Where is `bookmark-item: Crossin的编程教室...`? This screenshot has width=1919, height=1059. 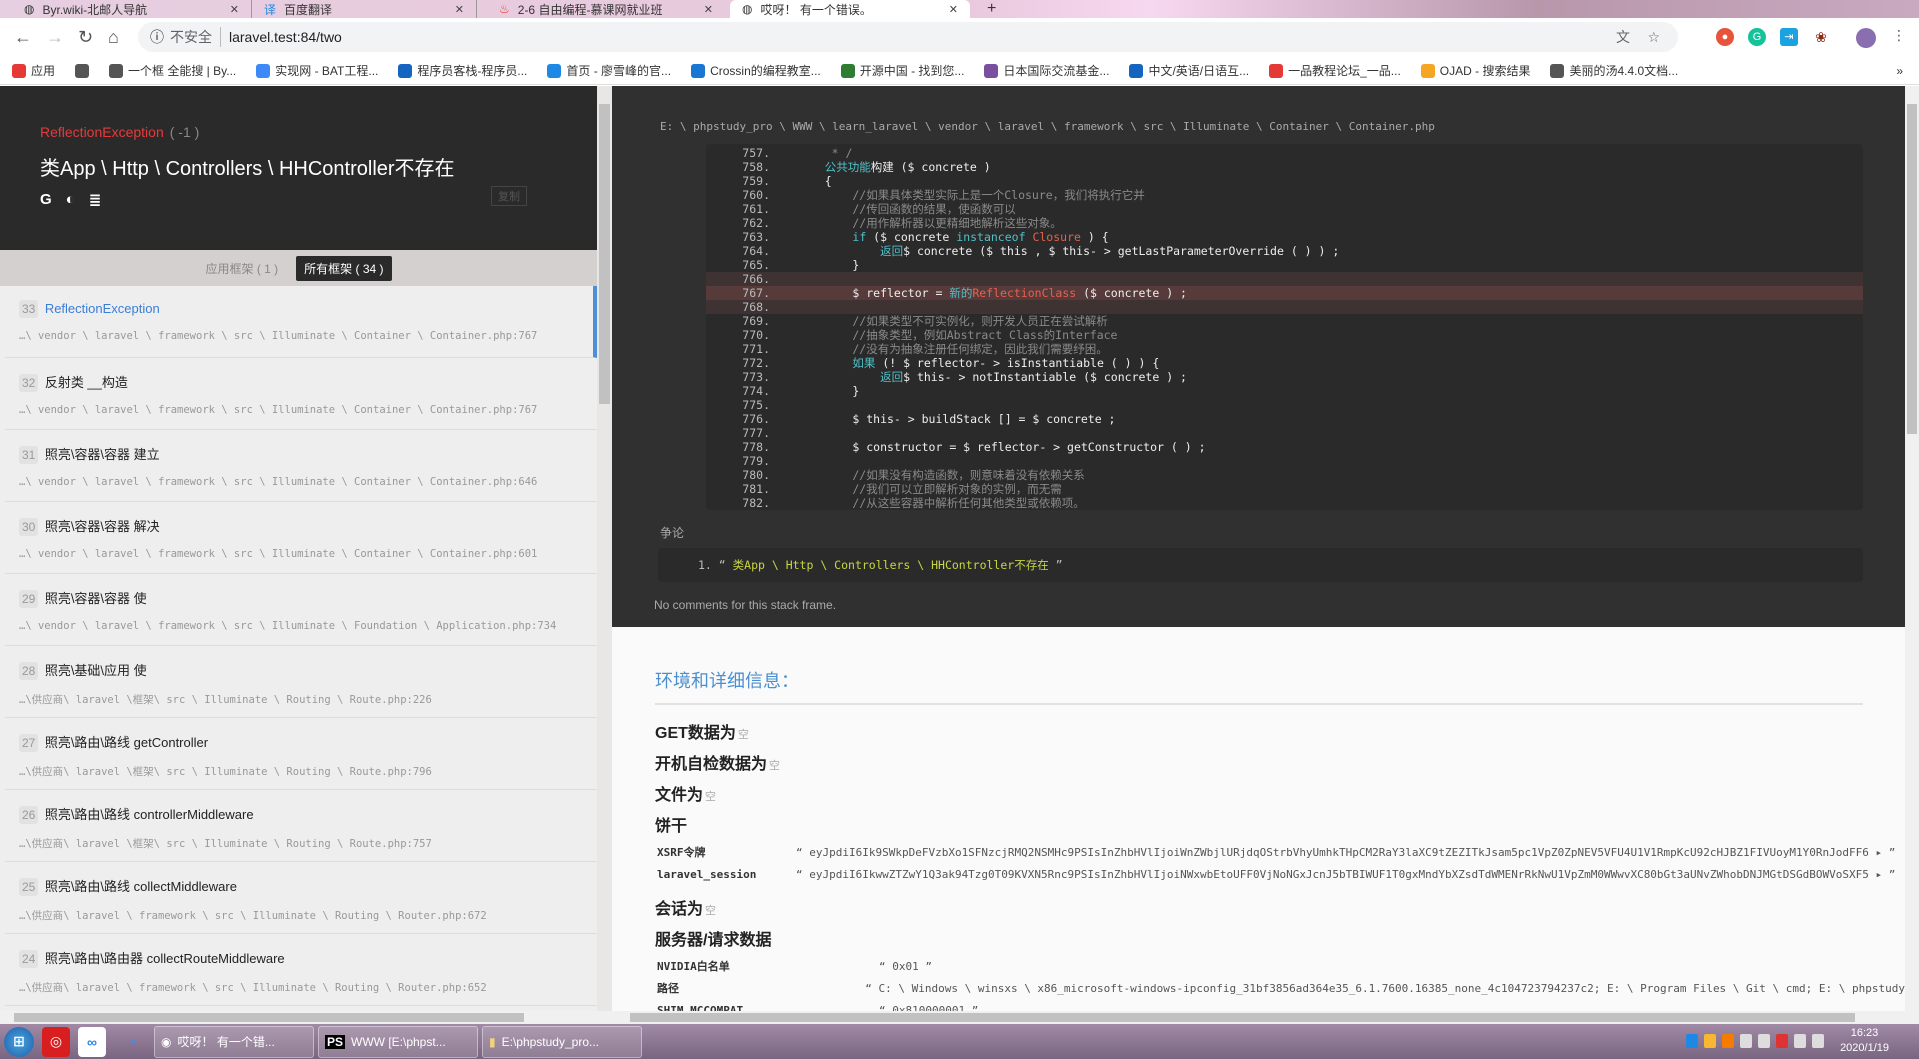
bookmark-item: Crossin的编程教室... is located at coordinates (756, 70).